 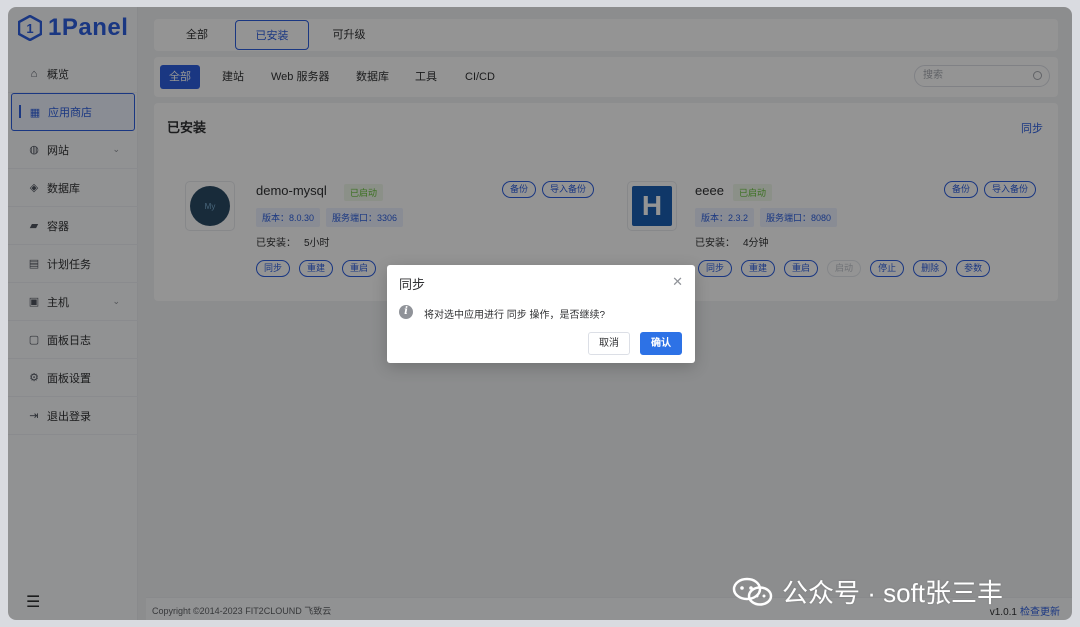 I want to click on confirm-button: 确认, so click(x=661, y=343).